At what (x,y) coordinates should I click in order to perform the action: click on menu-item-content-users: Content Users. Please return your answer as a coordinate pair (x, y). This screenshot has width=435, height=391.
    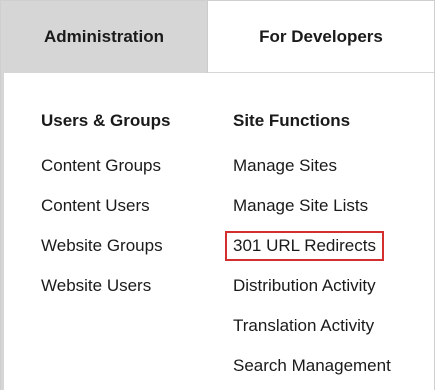
    Looking at the image, I should click on (95, 206).